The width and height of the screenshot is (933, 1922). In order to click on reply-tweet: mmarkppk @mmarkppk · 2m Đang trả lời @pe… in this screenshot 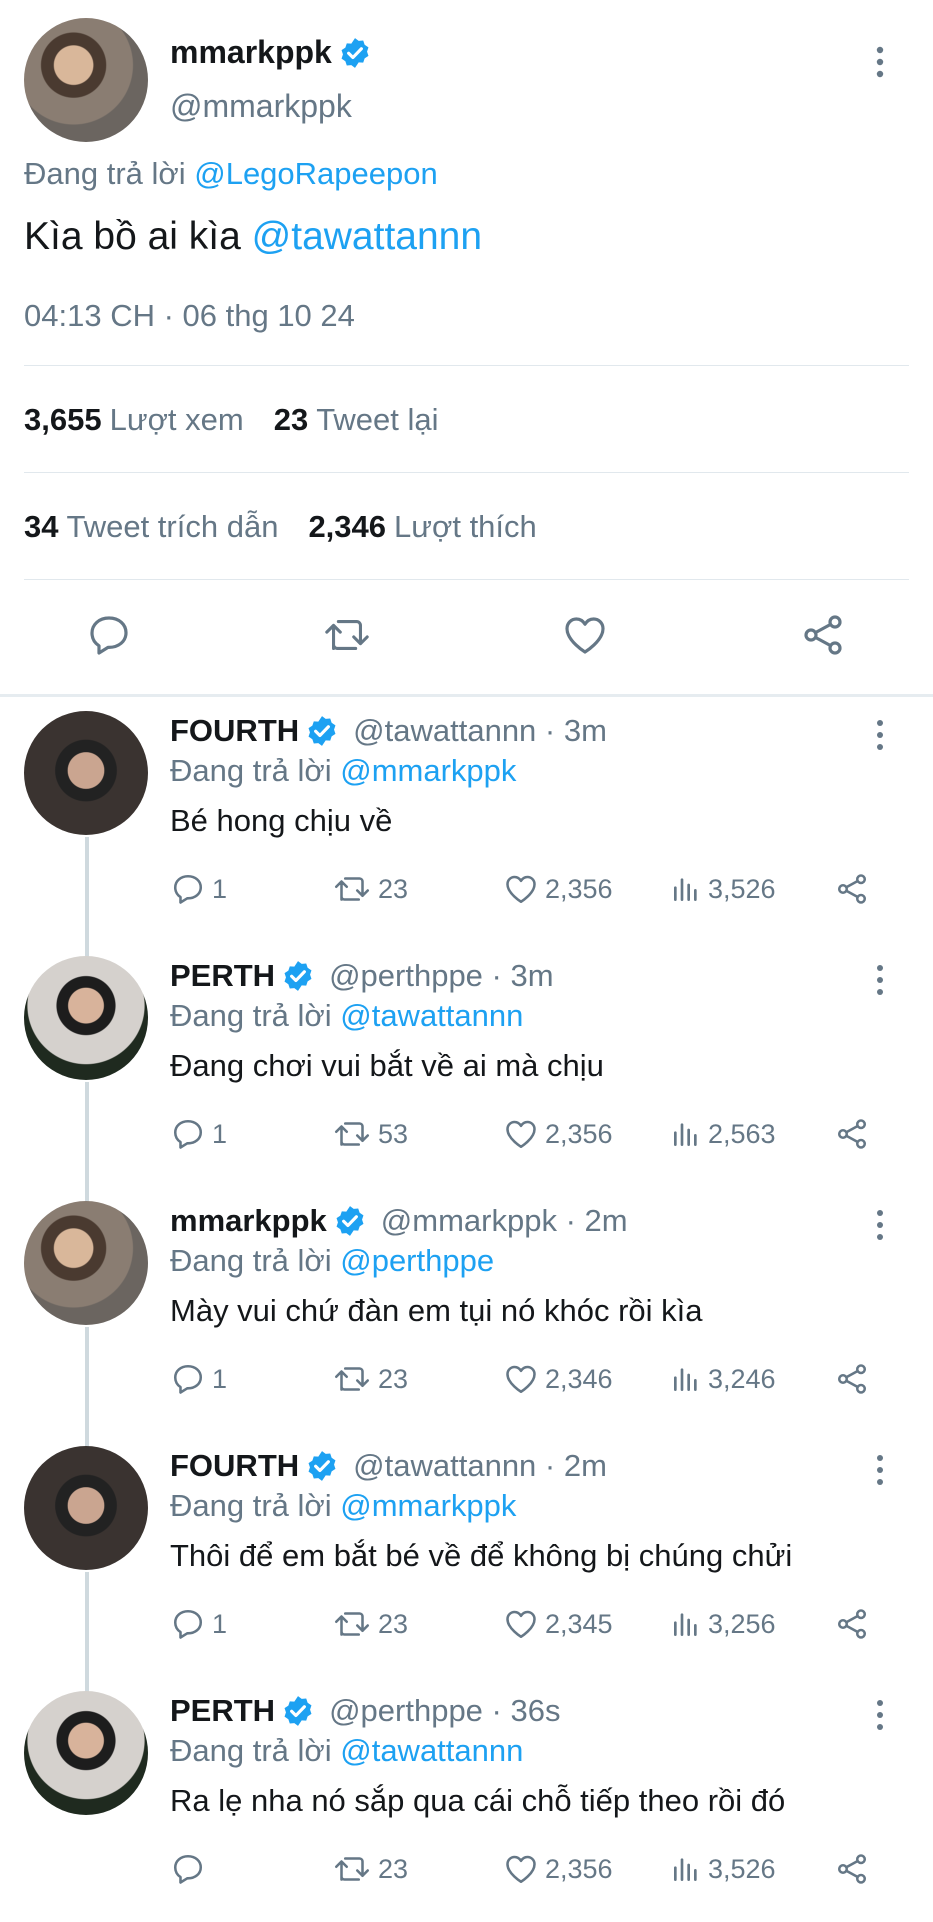, I will do `click(466, 1309)`.